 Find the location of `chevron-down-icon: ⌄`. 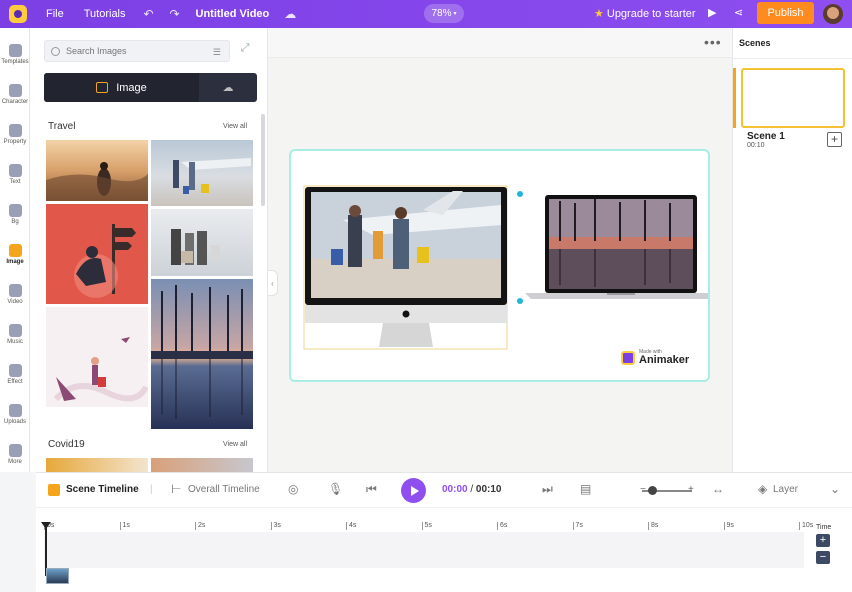

chevron-down-icon: ⌄ is located at coordinates (835, 489).